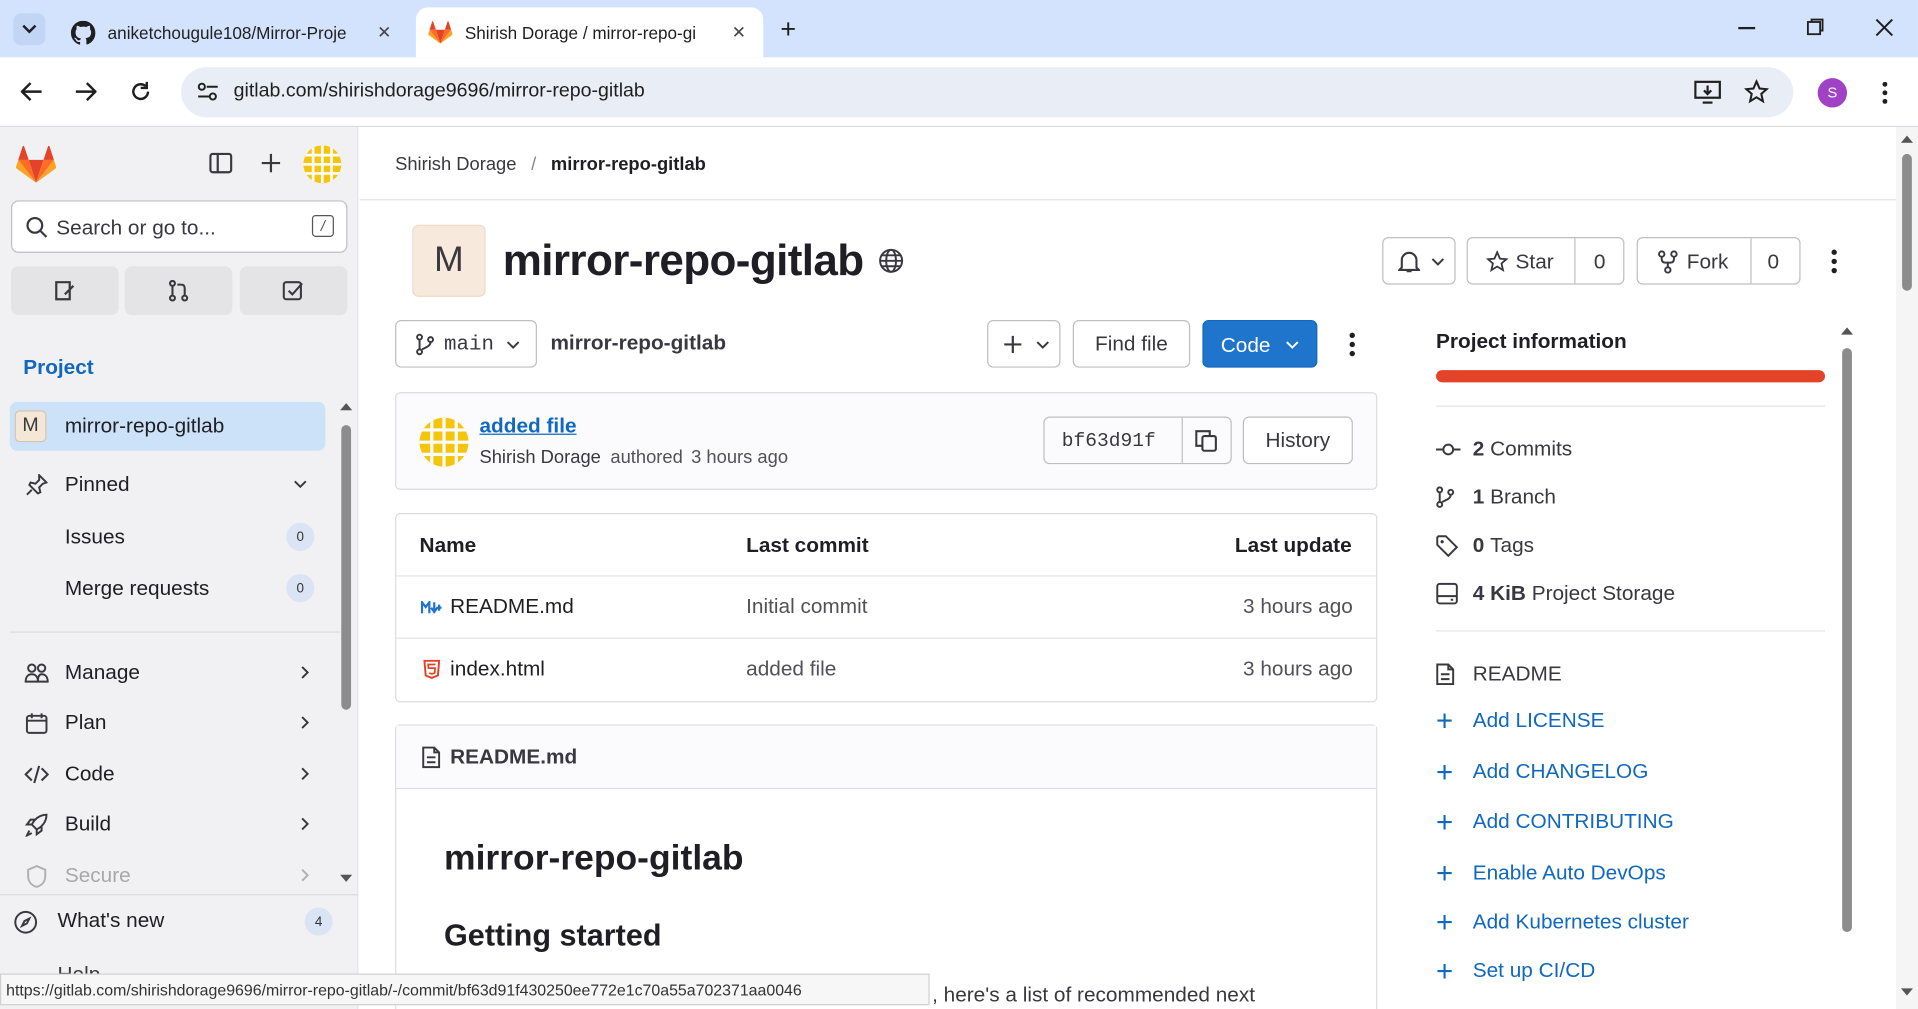 The width and height of the screenshot is (1918, 1009). I want to click on sidebar-item-build: Build, so click(168, 824).